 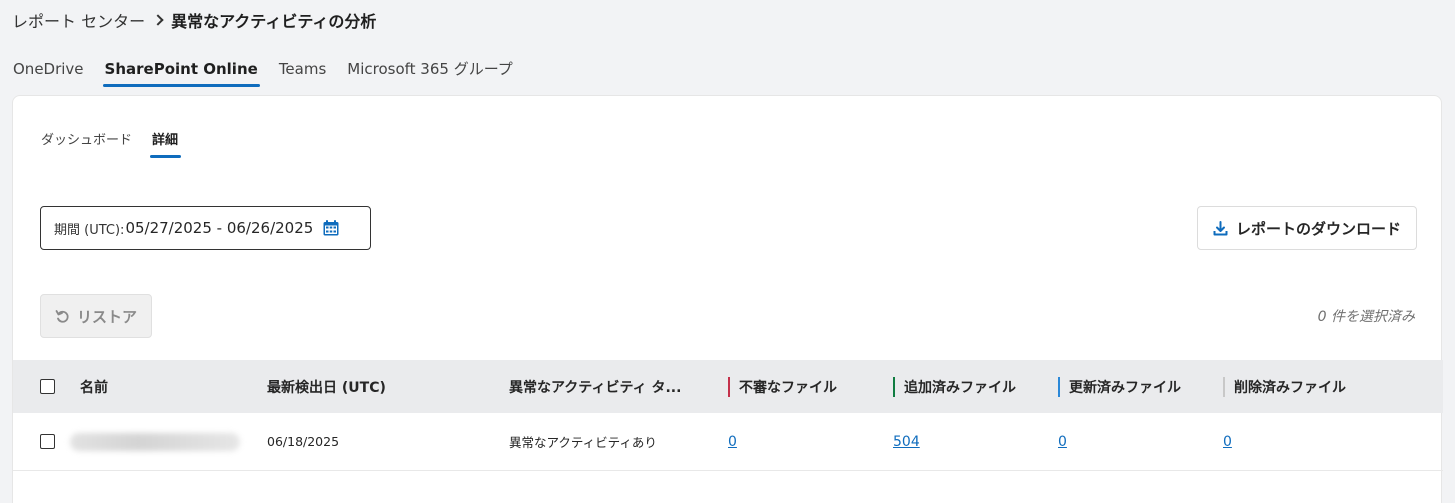 I want to click on breadcrumb: レポート センター 異常なアクティビティの分析, so click(x=194, y=20).